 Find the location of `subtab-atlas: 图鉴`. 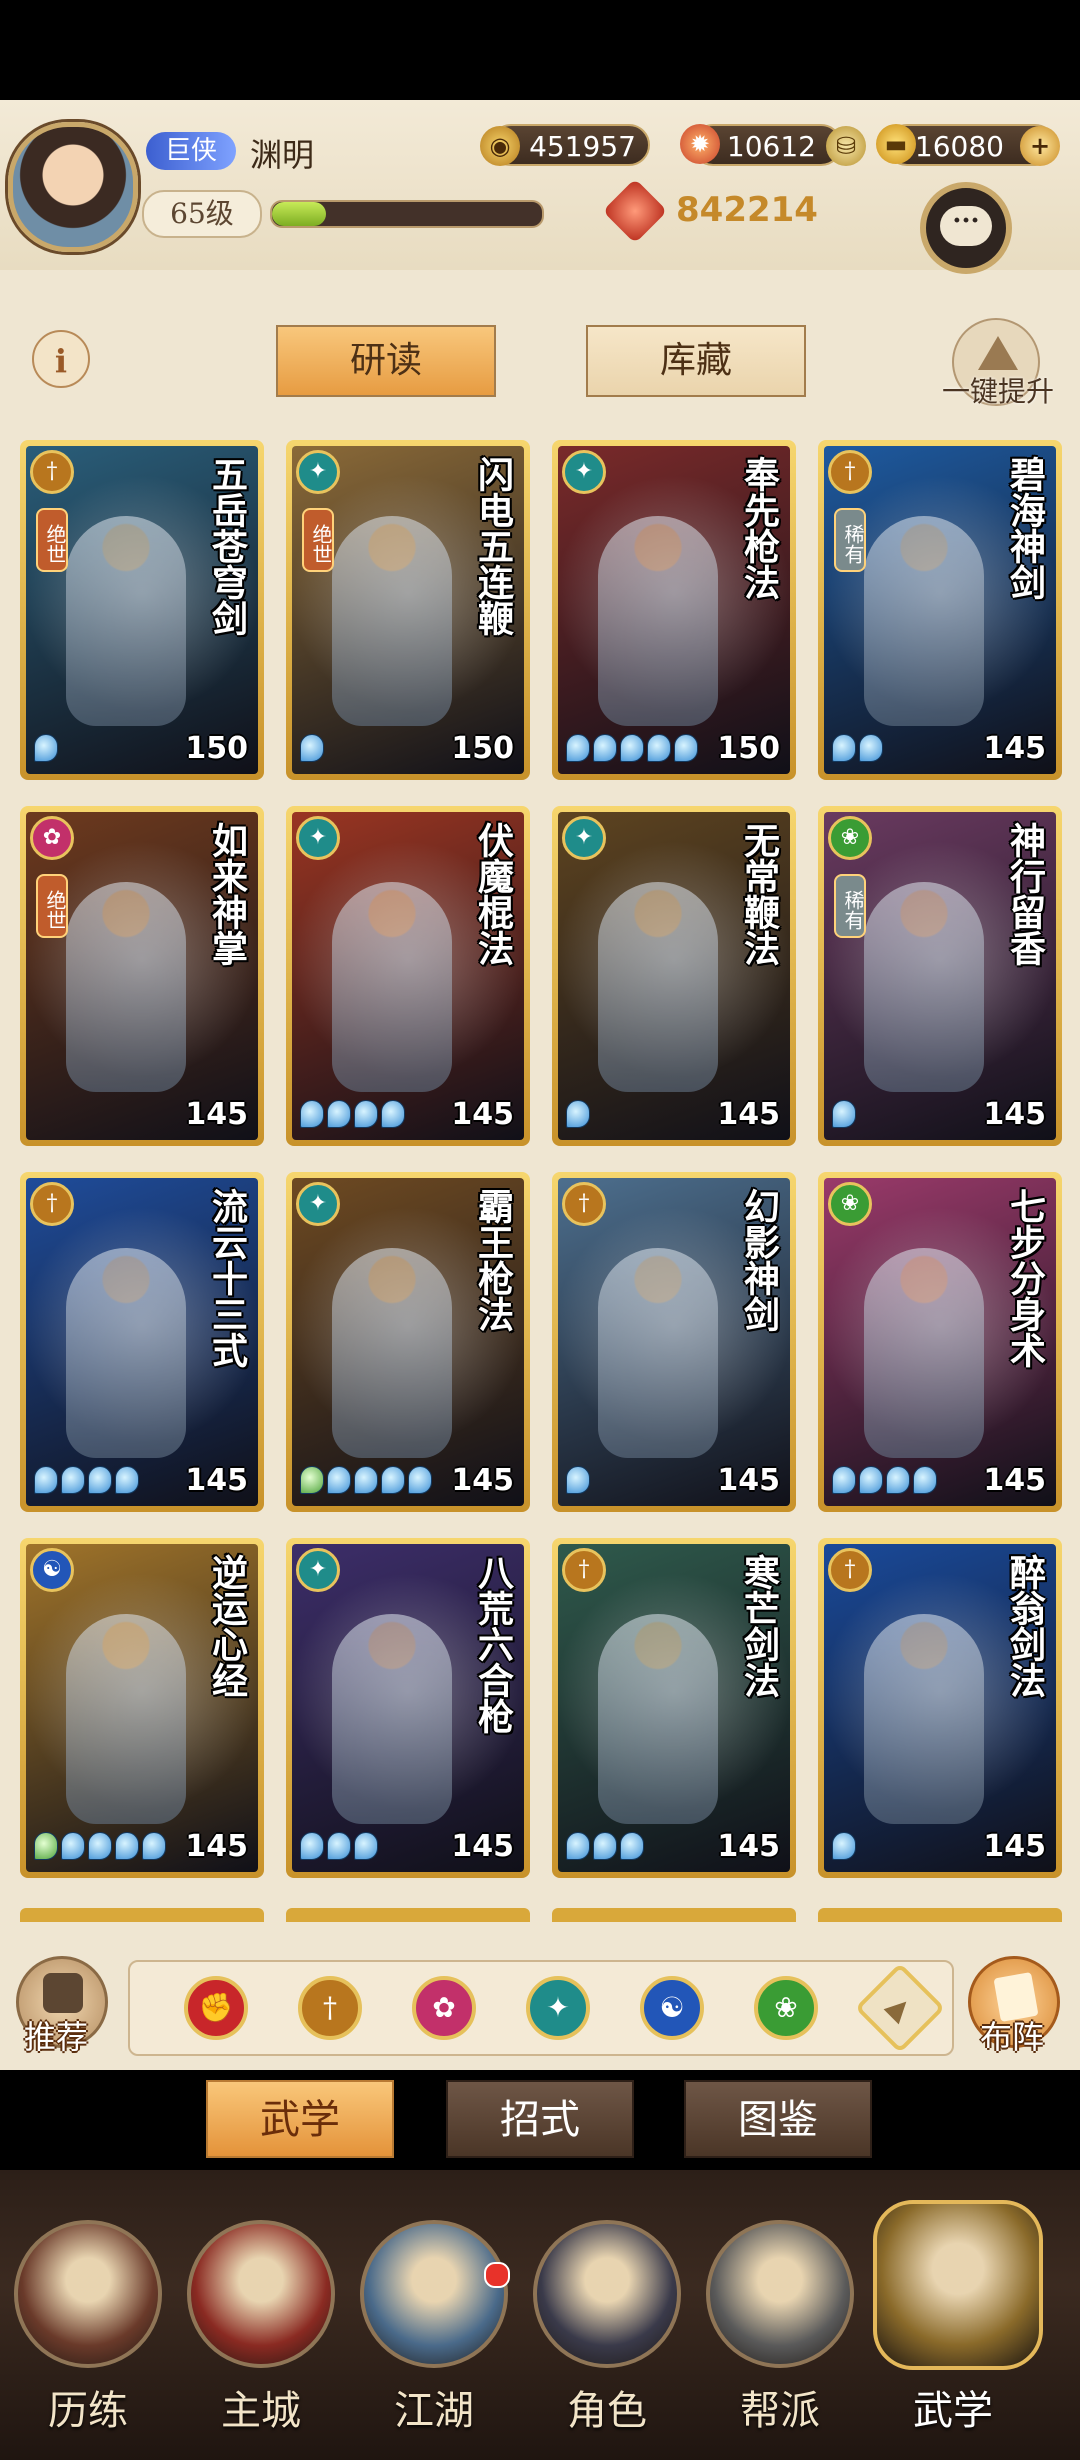

subtab-atlas: 图鉴 is located at coordinates (778, 2119).